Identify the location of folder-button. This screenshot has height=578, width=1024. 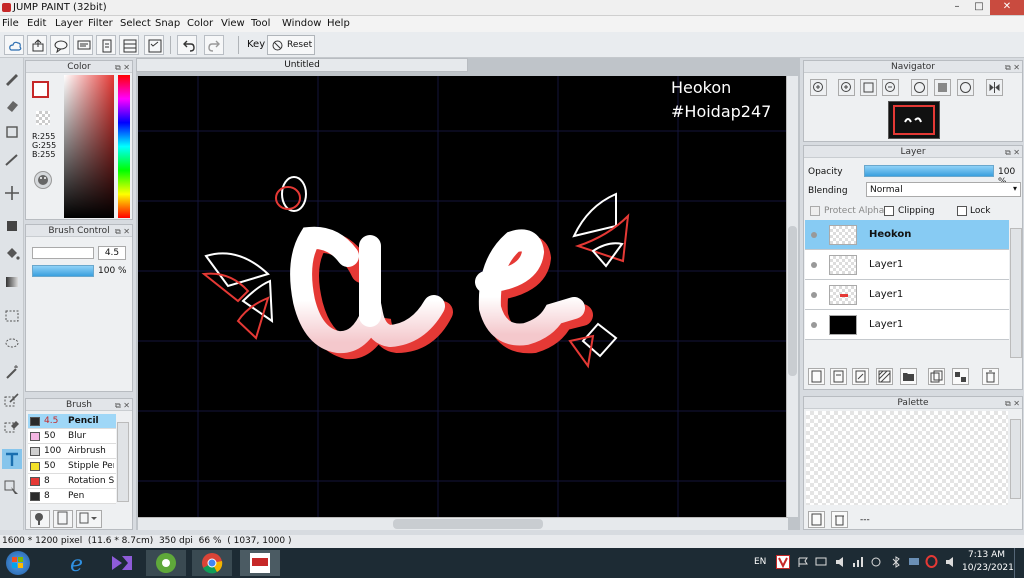
(908, 376).